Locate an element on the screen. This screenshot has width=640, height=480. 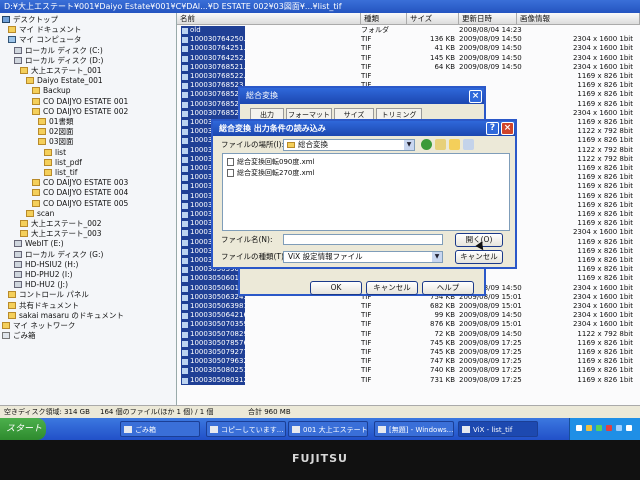
back-arrow-icon is located at coordinates (426, 144).